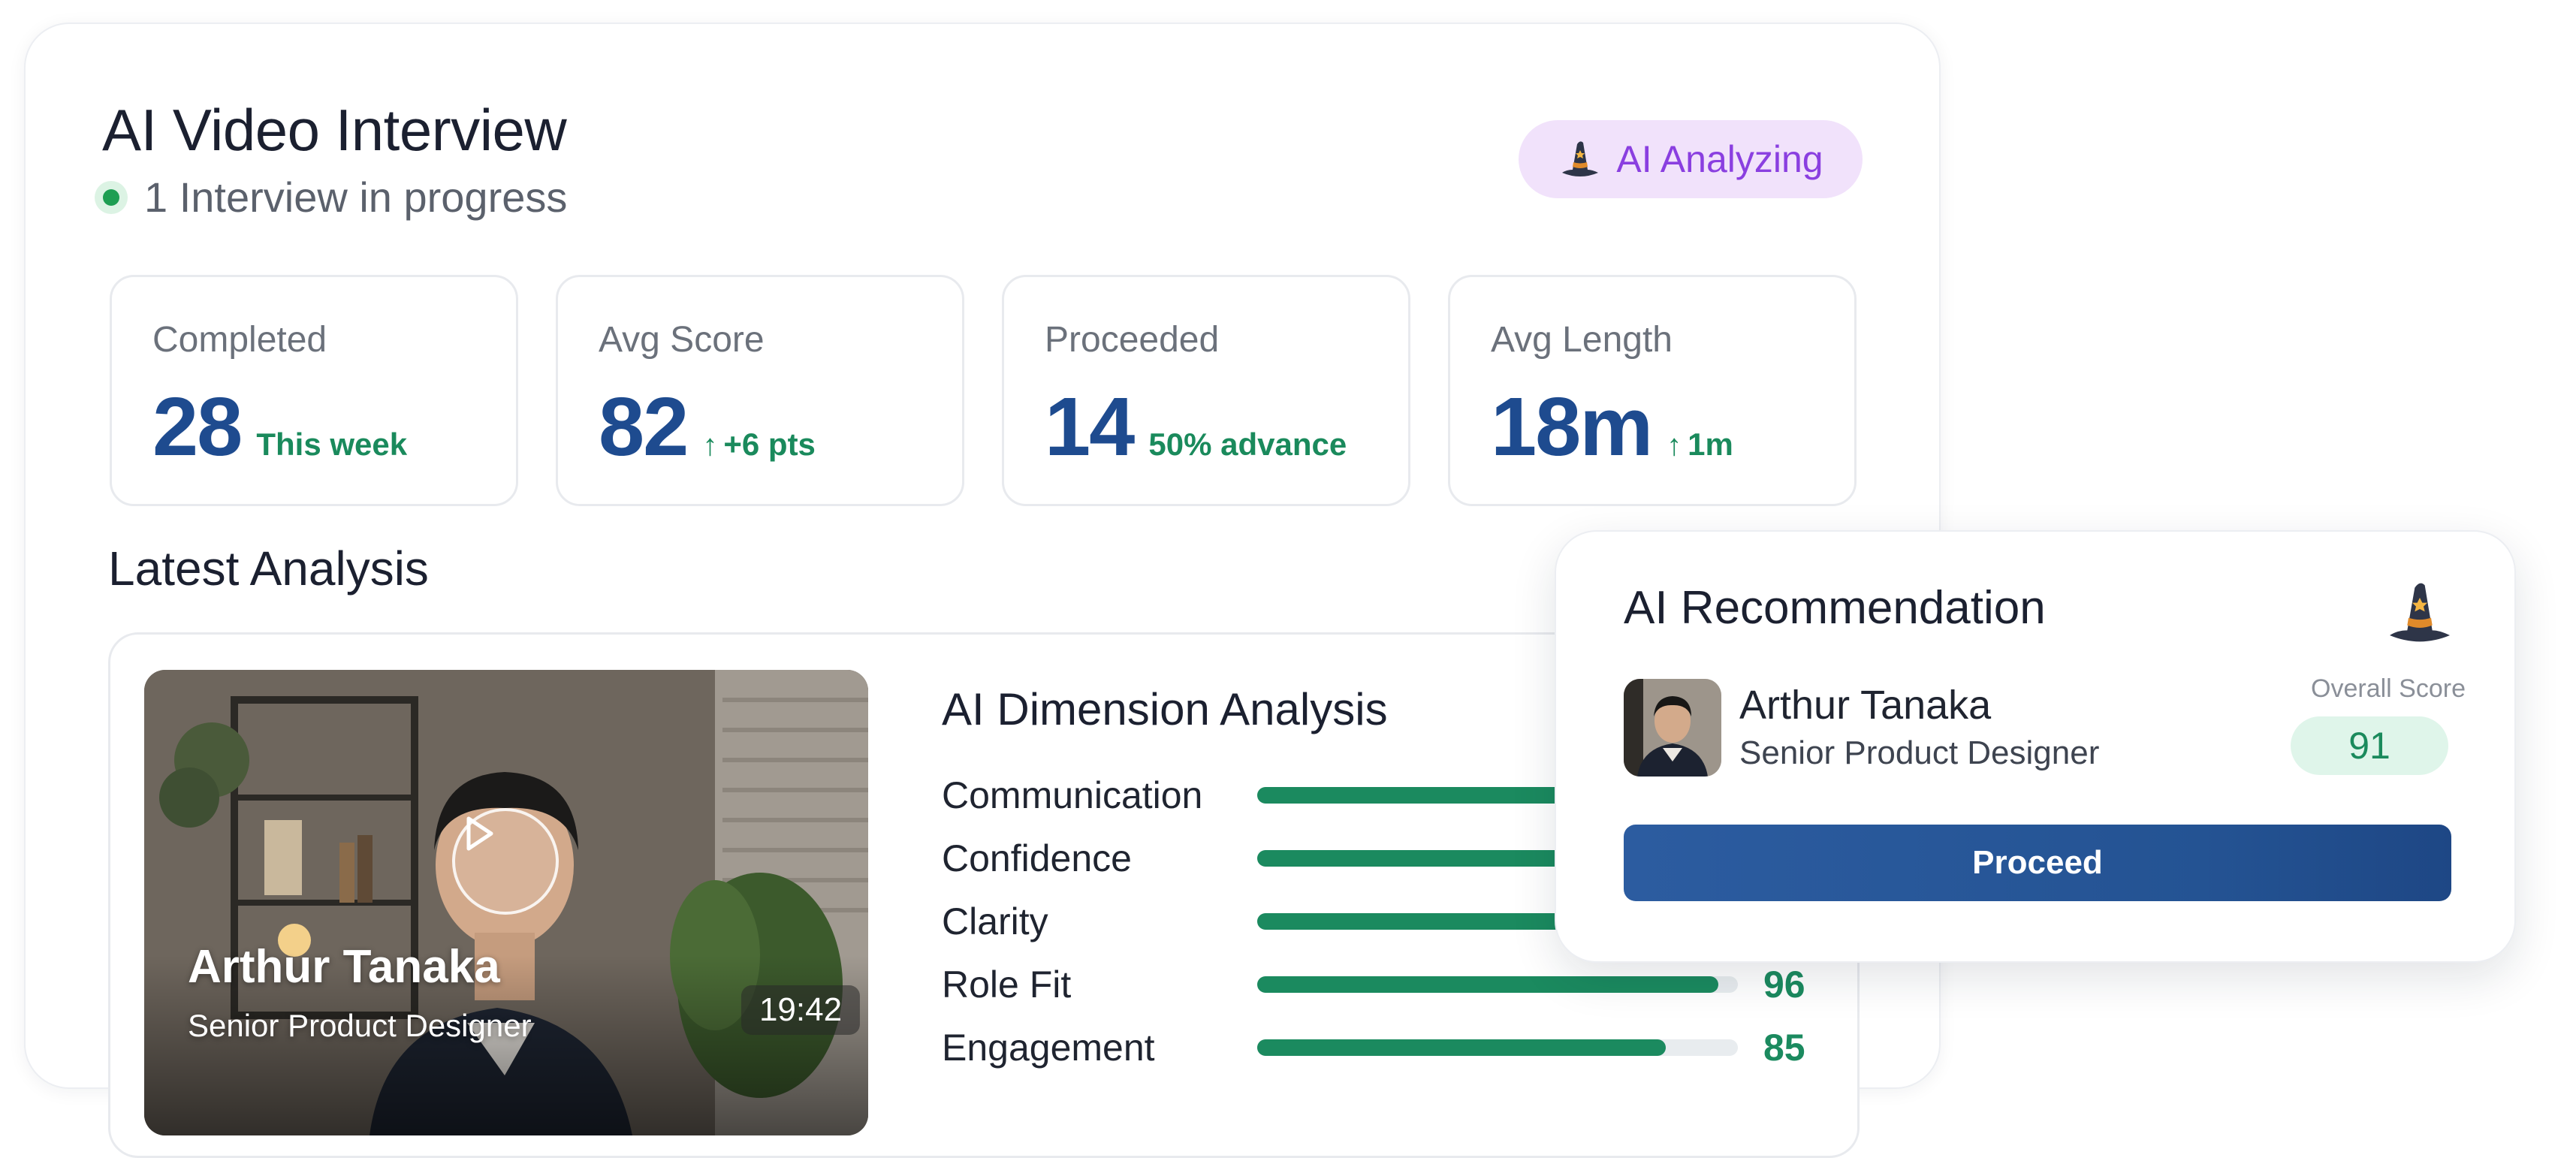 This screenshot has width=2576, height=1158. I want to click on dimension-score: 85, so click(1784, 1048).